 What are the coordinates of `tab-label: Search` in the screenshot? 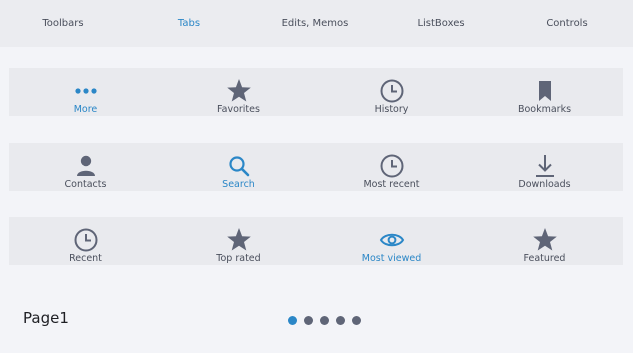 It's located at (238, 184).